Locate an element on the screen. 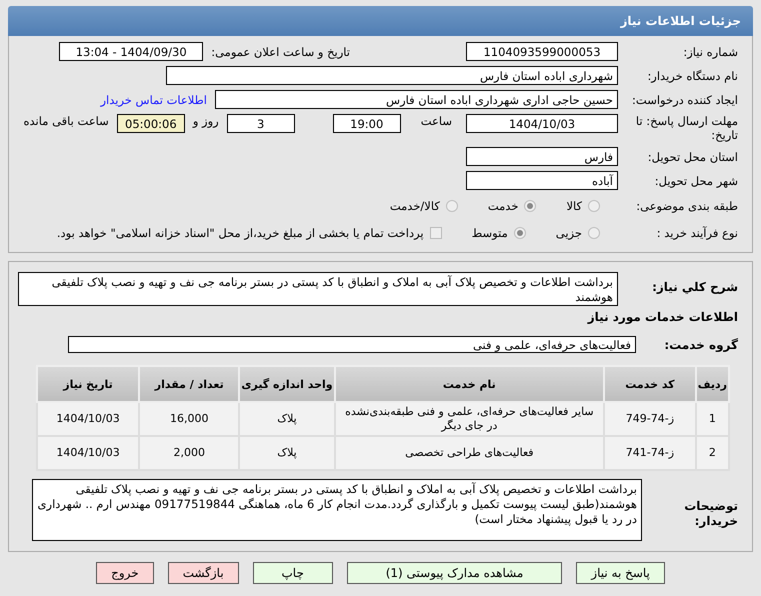 This screenshot has height=596, width=761. section-title: اطلاعات خدمات مورد نیاز is located at coordinates (662, 317).